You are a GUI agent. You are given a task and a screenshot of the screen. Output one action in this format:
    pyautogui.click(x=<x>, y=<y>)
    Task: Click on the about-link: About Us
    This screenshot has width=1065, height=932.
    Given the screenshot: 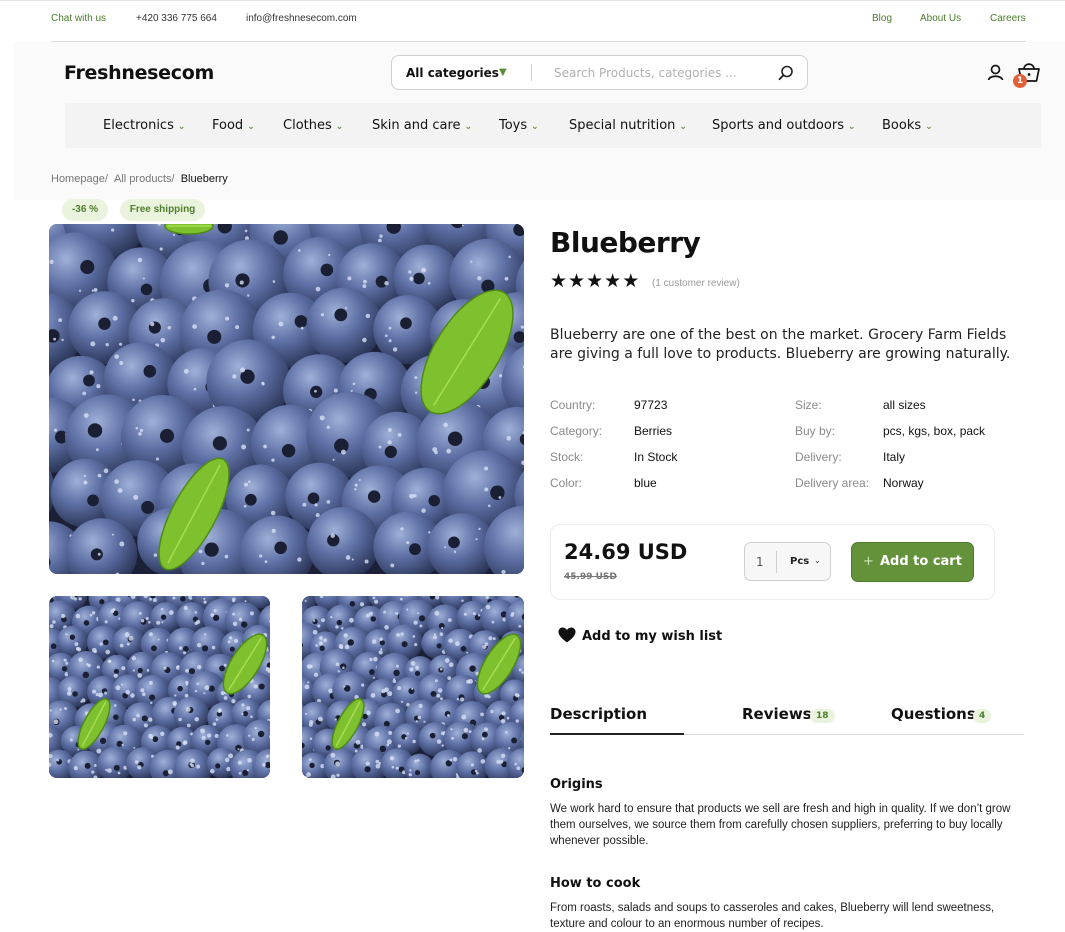 What is the action you would take?
    pyautogui.click(x=940, y=18)
    